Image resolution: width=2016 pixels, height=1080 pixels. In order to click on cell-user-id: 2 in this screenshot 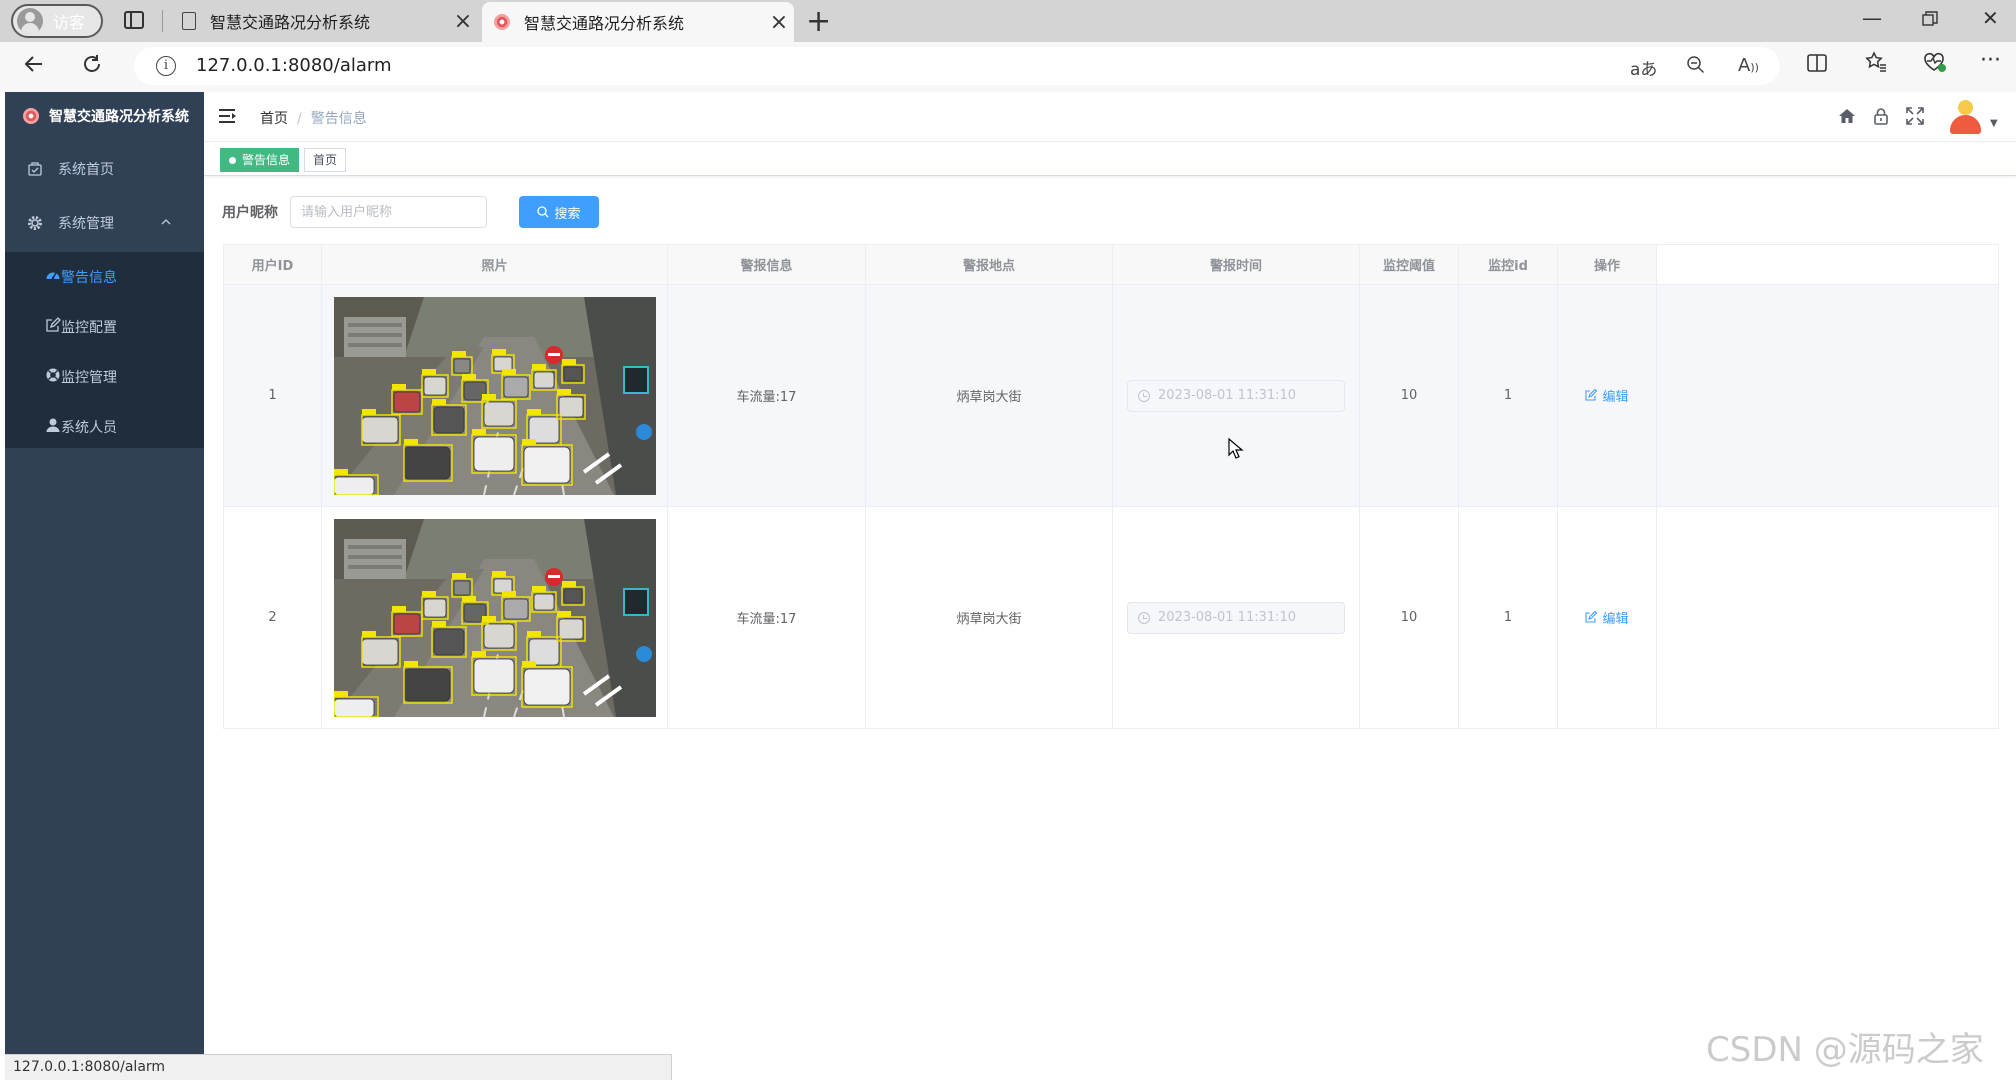, I will do `click(272, 617)`.